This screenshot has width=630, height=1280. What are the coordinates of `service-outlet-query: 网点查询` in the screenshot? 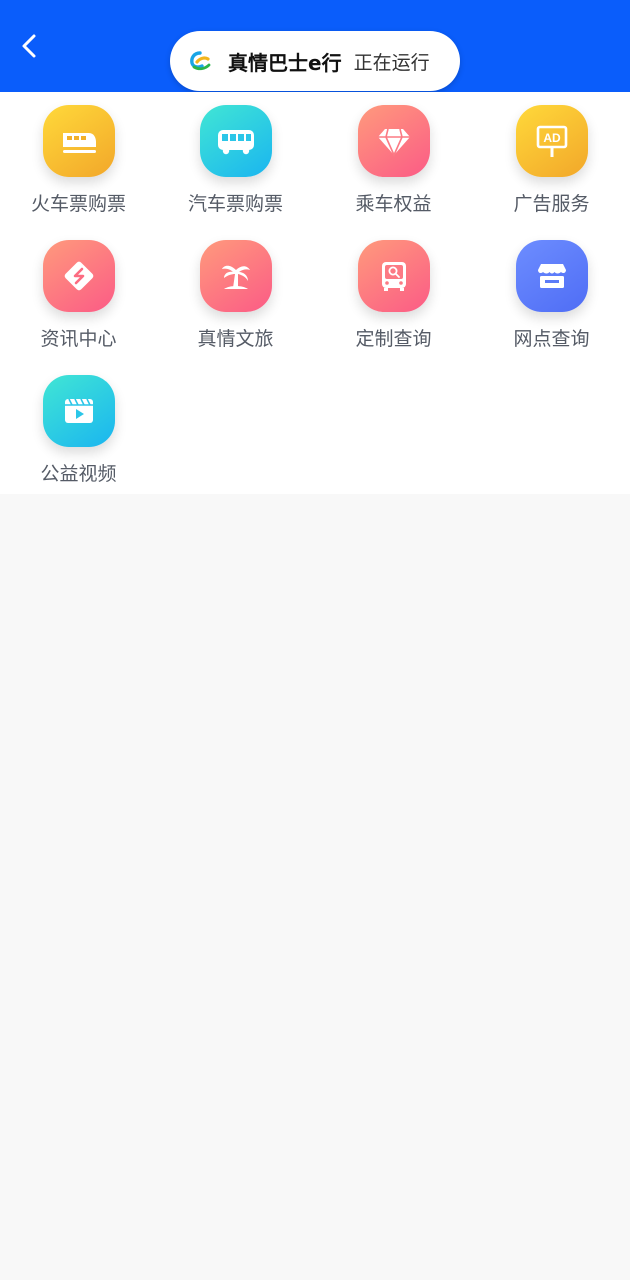 It's located at (551, 294).